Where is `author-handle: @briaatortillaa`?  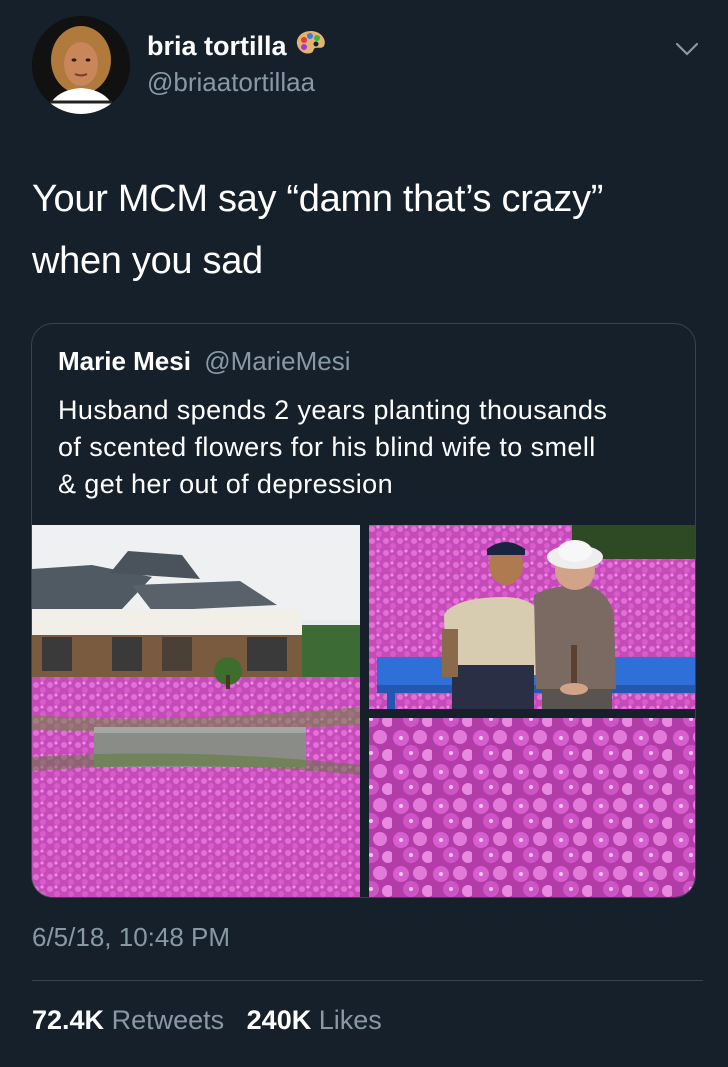
author-handle: @briaatortillaa is located at coordinates (231, 82).